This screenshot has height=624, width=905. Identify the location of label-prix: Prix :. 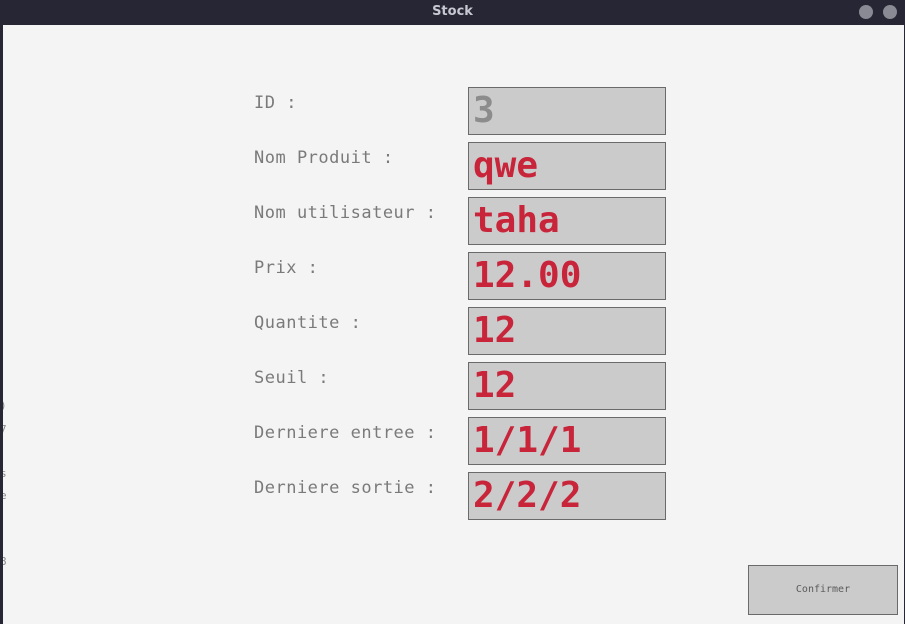
(286, 268).